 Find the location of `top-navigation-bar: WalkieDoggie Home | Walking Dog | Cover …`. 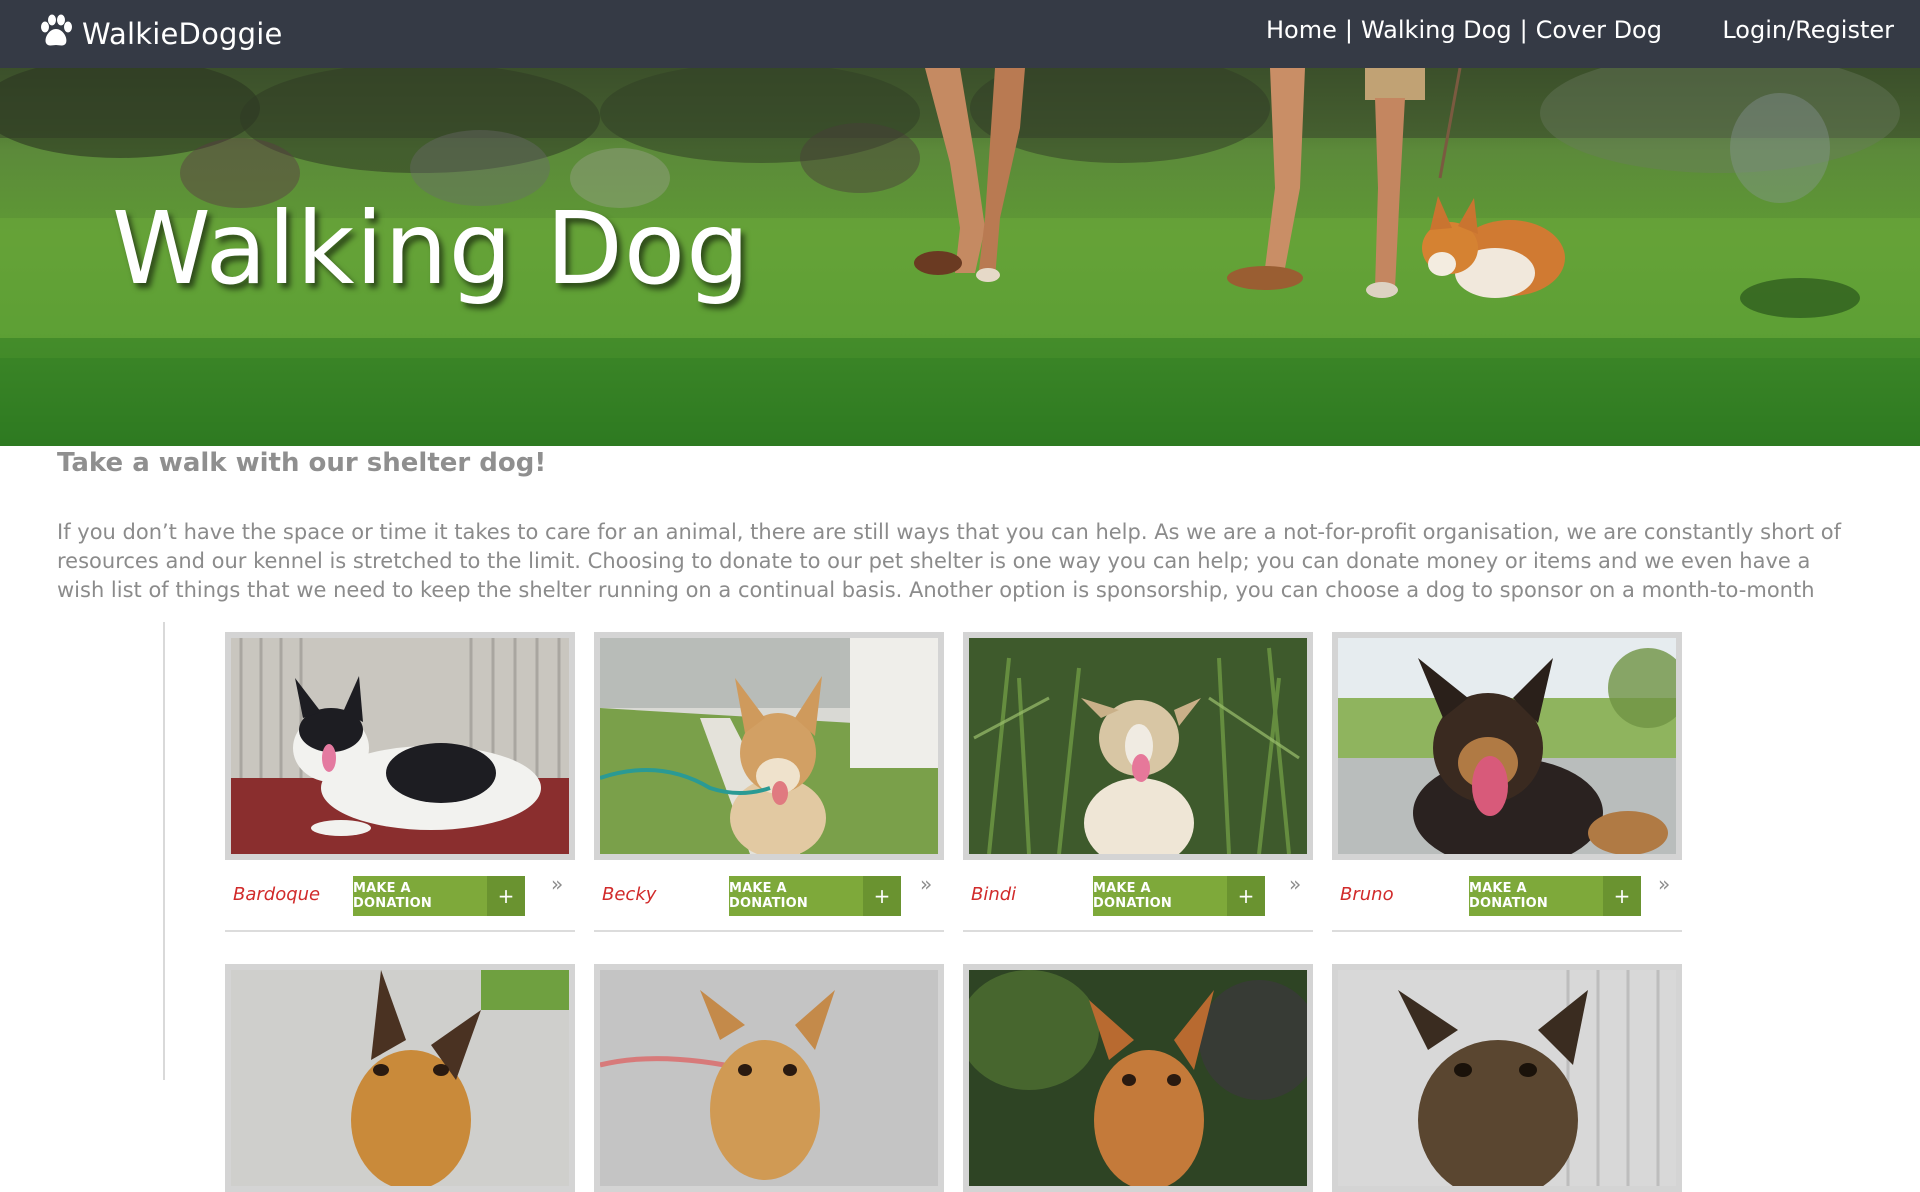

top-navigation-bar: WalkieDoggie Home | Walking Dog | Cover … is located at coordinates (960, 34).